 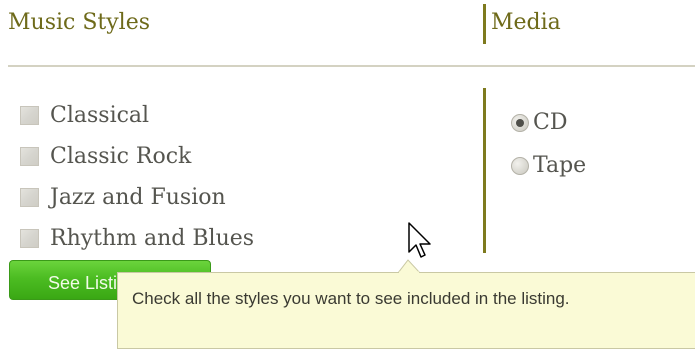 I want to click on style-option-rhythm-blues: Rhythm and Blues, so click(x=137, y=238).